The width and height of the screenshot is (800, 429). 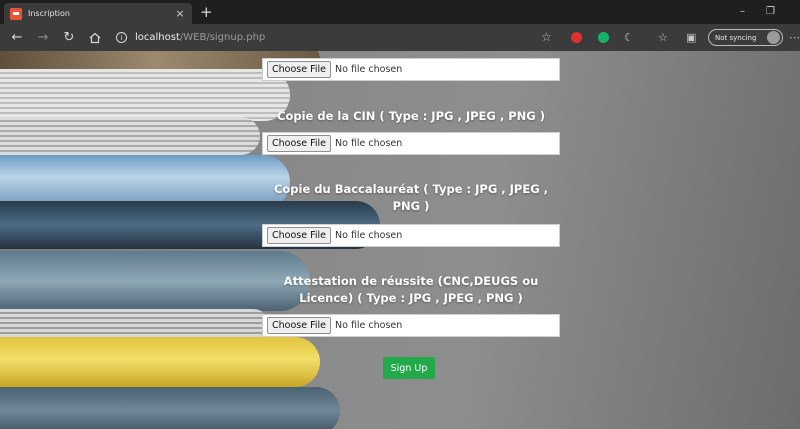 I want to click on extension-grammarly-icon, so click(x=603, y=37).